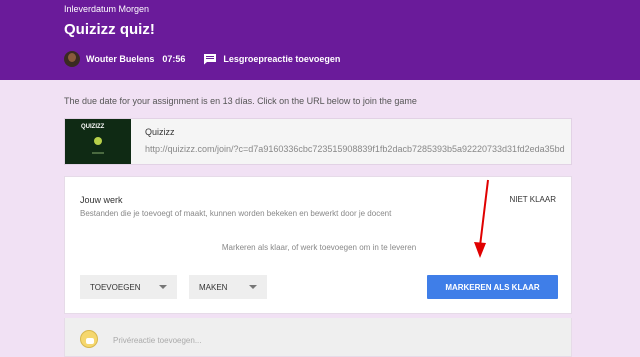 This screenshot has height=357, width=640. What do you see at coordinates (72, 59) in the screenshot?
I see `author-avatar` at bounding box center [72, 59].